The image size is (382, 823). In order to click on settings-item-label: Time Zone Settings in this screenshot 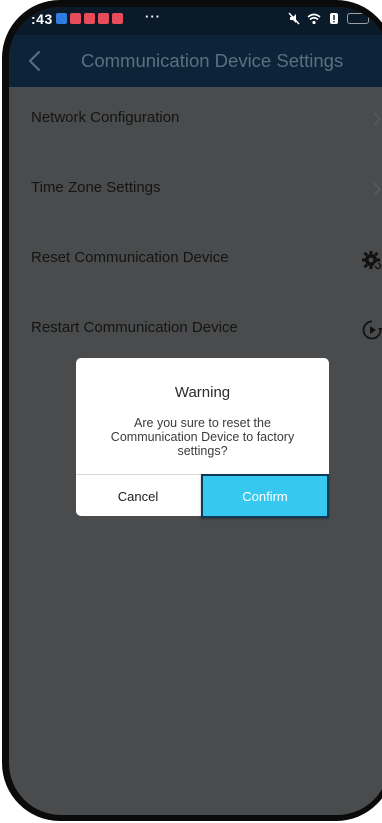, I will do `click(96, 187)`.